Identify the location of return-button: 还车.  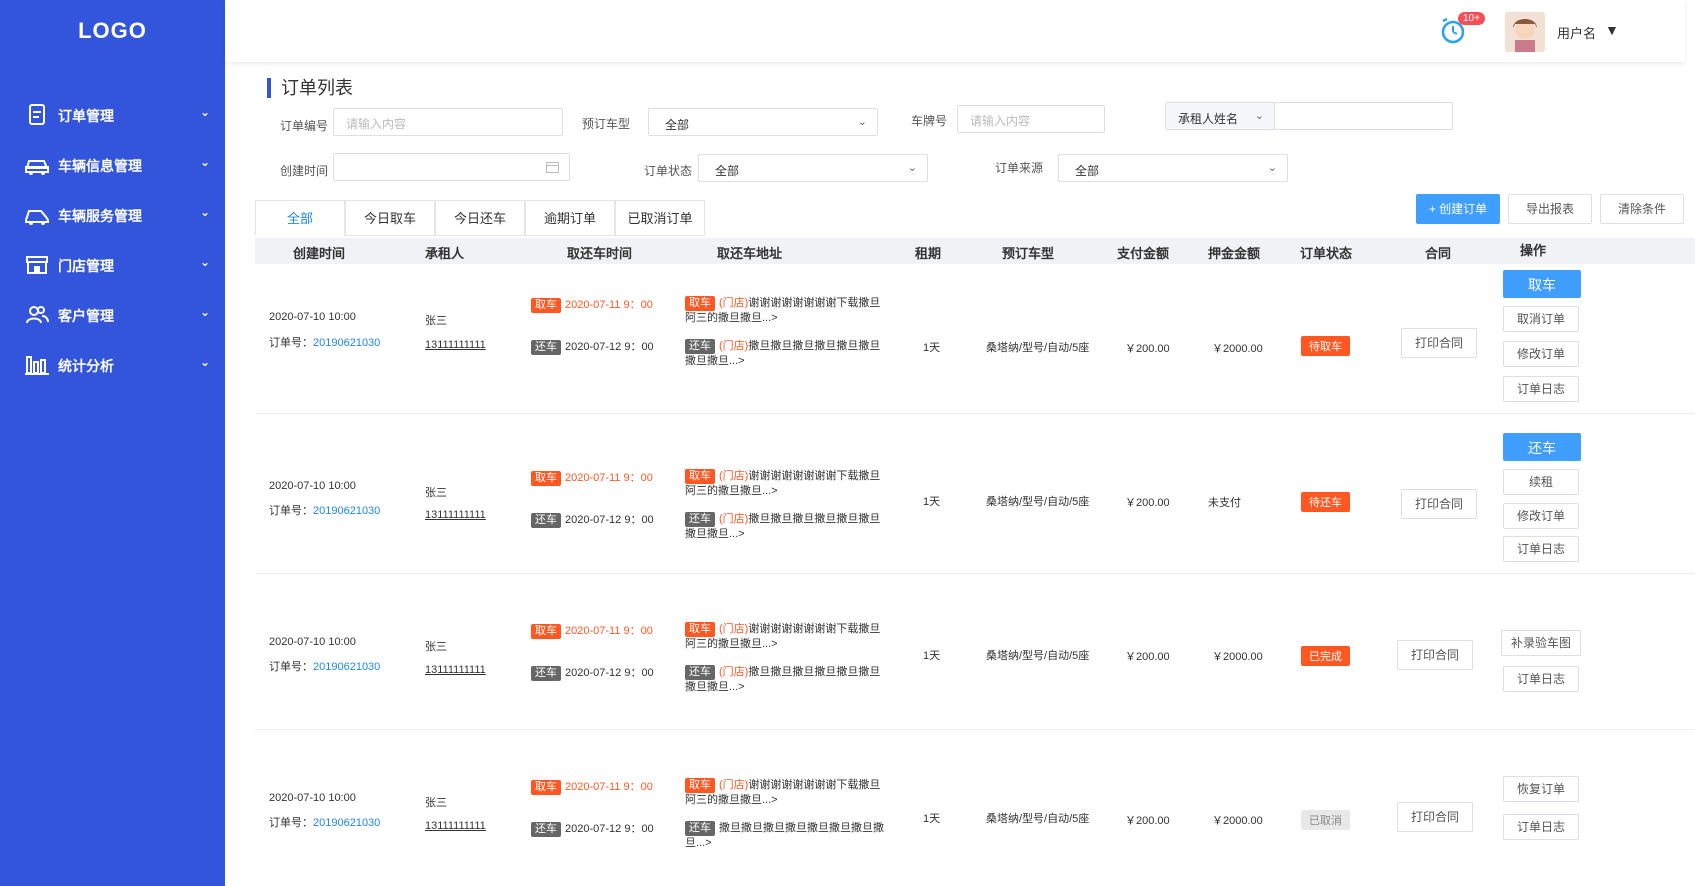
(1542, 447).